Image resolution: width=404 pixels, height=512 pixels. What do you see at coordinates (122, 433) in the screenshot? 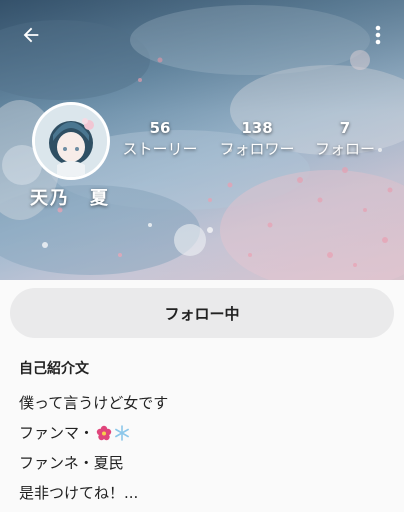
I see `snowflake-emoji-icon` at bounding box center [122, 433].